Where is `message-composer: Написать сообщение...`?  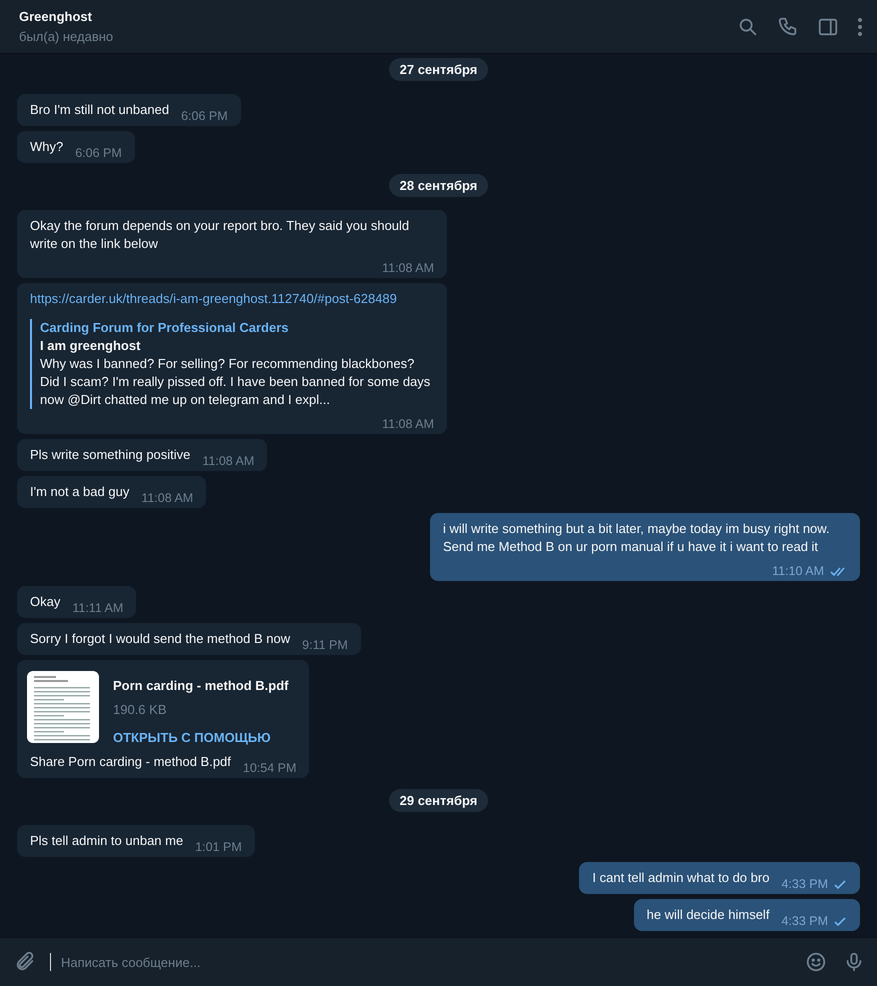
message-composer: Написать сообщение... is located at coordinates (438, 961).